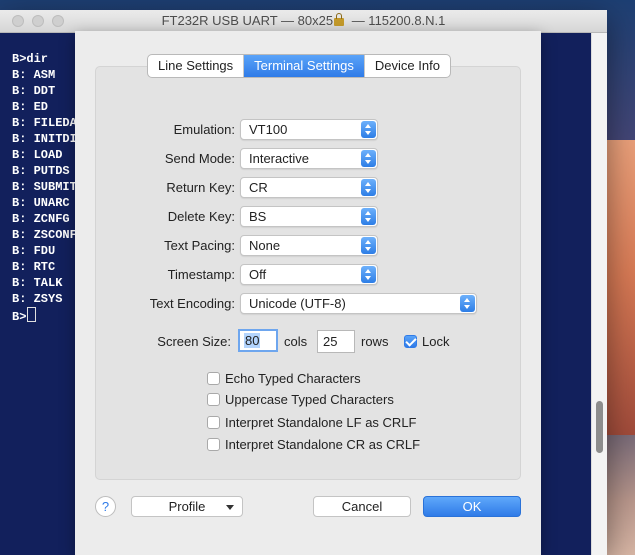 This screenshot has height=555, width=635. What do you see at coordinates (201, 274) in the screenshot?
I see `timestamp-label: Timestamp:` at bounding box center [201, 274].